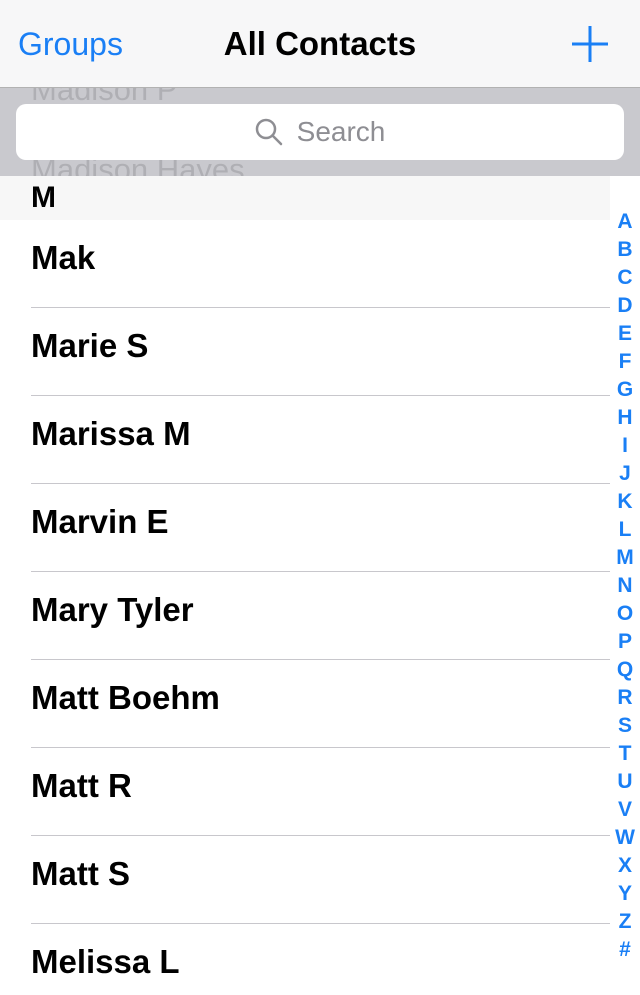 This screenshot has width=640, height=995. I want to click on section-header: M, so click(305, 198).